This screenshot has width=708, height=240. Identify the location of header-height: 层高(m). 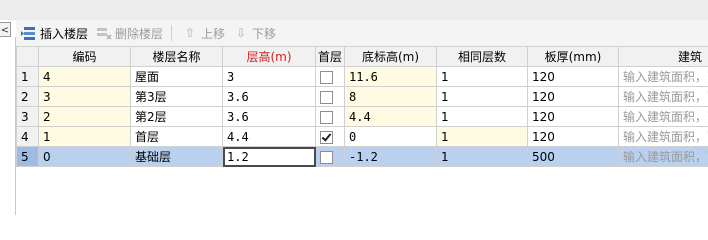
(269, 56).